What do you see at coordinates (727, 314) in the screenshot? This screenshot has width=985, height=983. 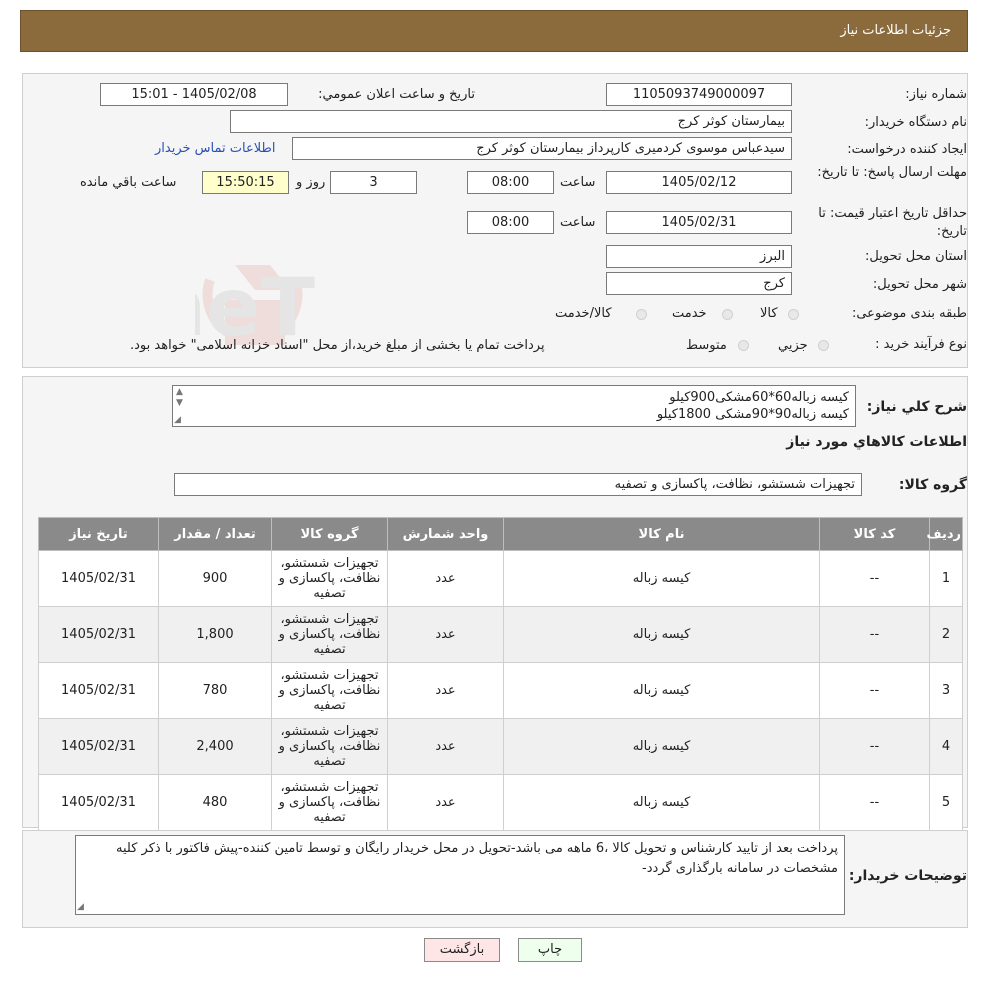 I see `category-radio-service` at bounding box center [727, 314].